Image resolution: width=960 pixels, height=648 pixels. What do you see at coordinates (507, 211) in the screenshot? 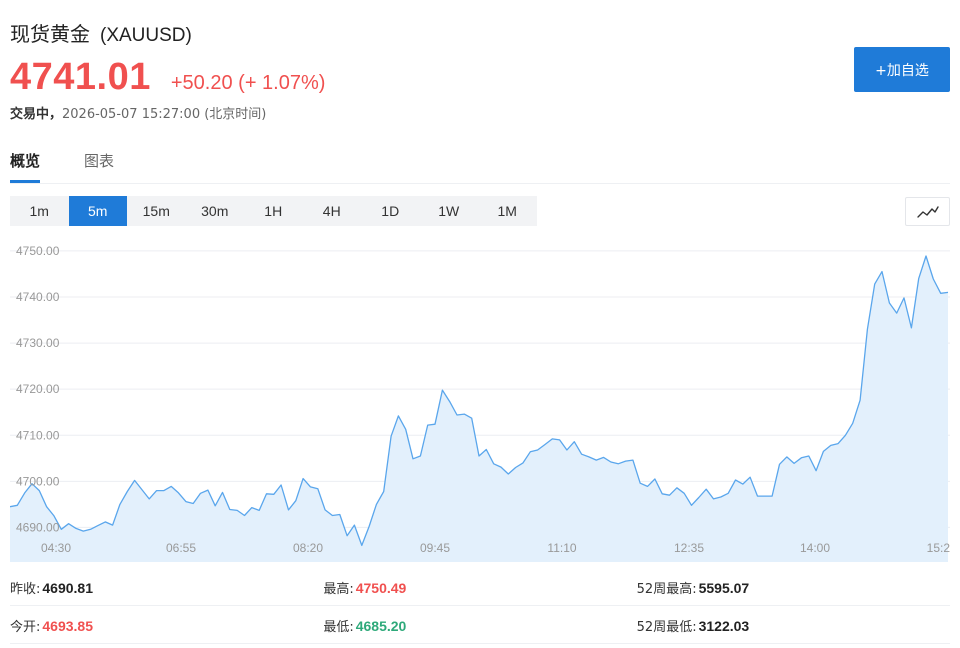
I see `period-1mo: 1M` at bounding box center [507, 211].